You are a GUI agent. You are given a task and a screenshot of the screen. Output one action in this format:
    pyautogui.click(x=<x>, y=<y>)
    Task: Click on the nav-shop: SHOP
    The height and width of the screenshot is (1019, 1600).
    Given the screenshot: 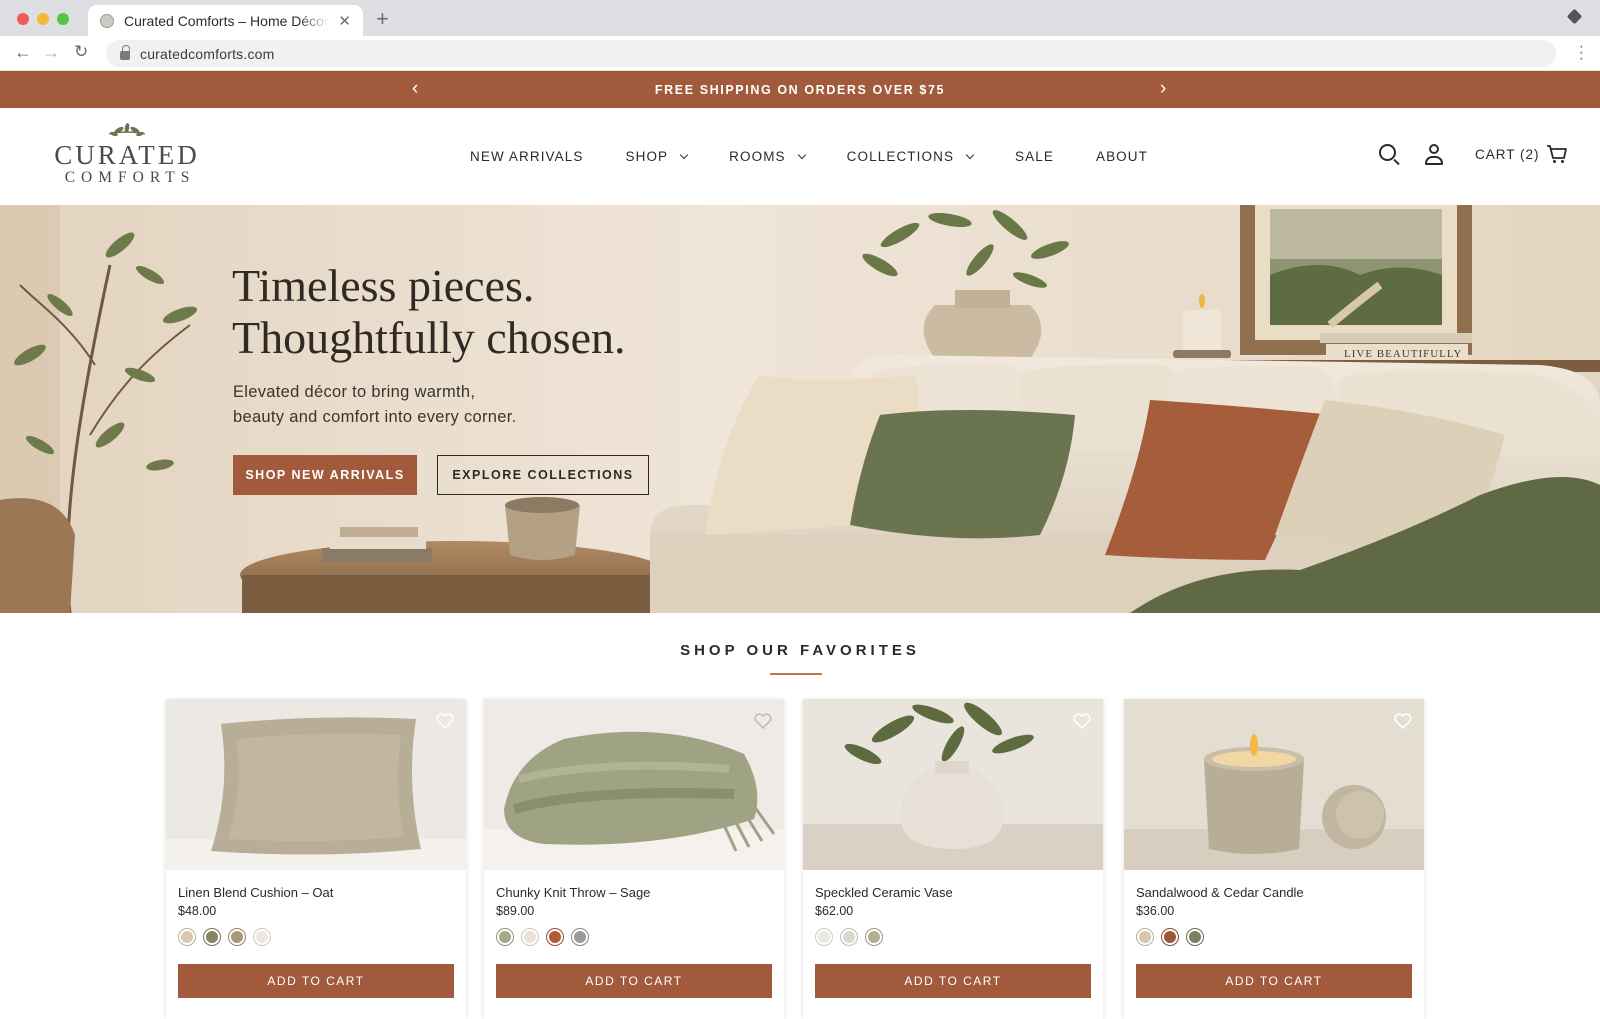 What is the action you would take?
    pyautogui.click(x=657, y=156)
    